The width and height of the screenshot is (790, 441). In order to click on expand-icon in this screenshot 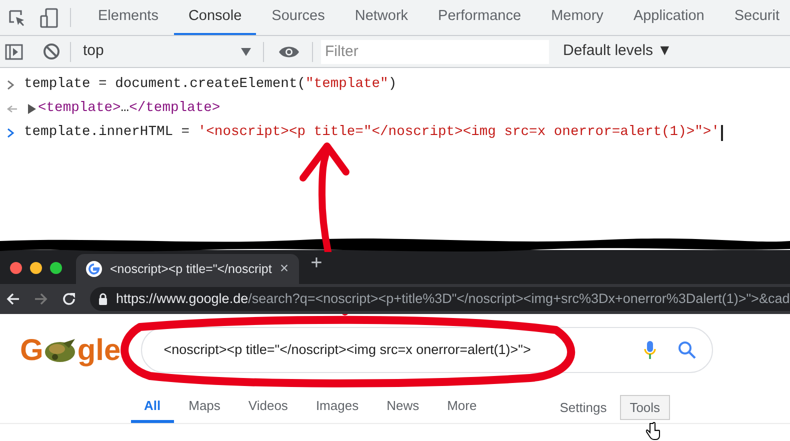, I will do `click(32, 109)`.